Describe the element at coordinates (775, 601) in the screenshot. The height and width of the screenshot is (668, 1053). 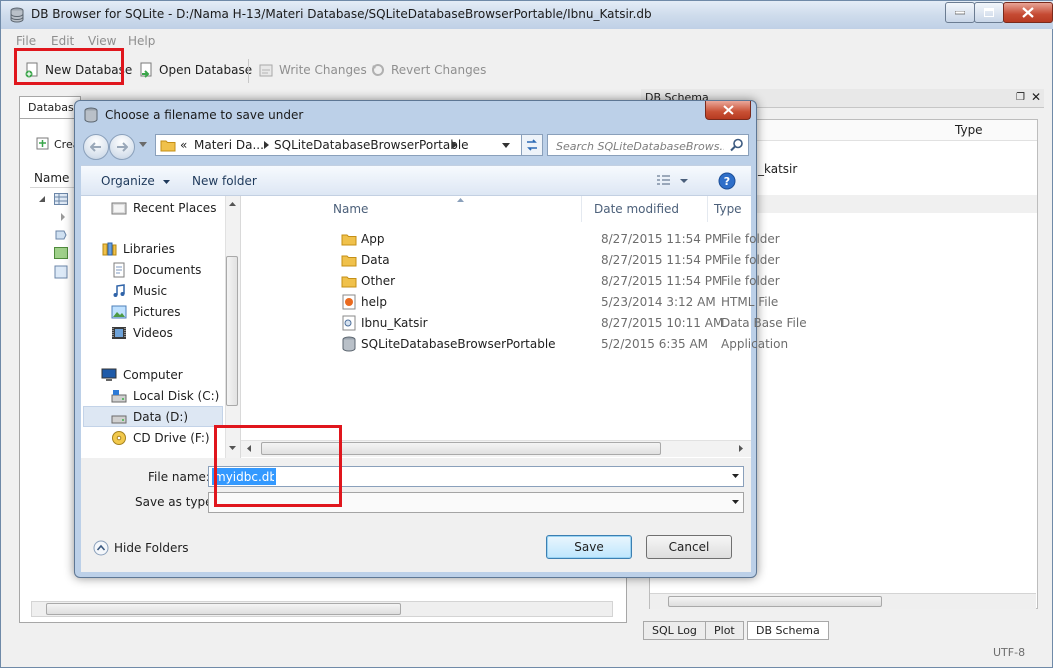
I see `schema-scroll-thumb` at that location.